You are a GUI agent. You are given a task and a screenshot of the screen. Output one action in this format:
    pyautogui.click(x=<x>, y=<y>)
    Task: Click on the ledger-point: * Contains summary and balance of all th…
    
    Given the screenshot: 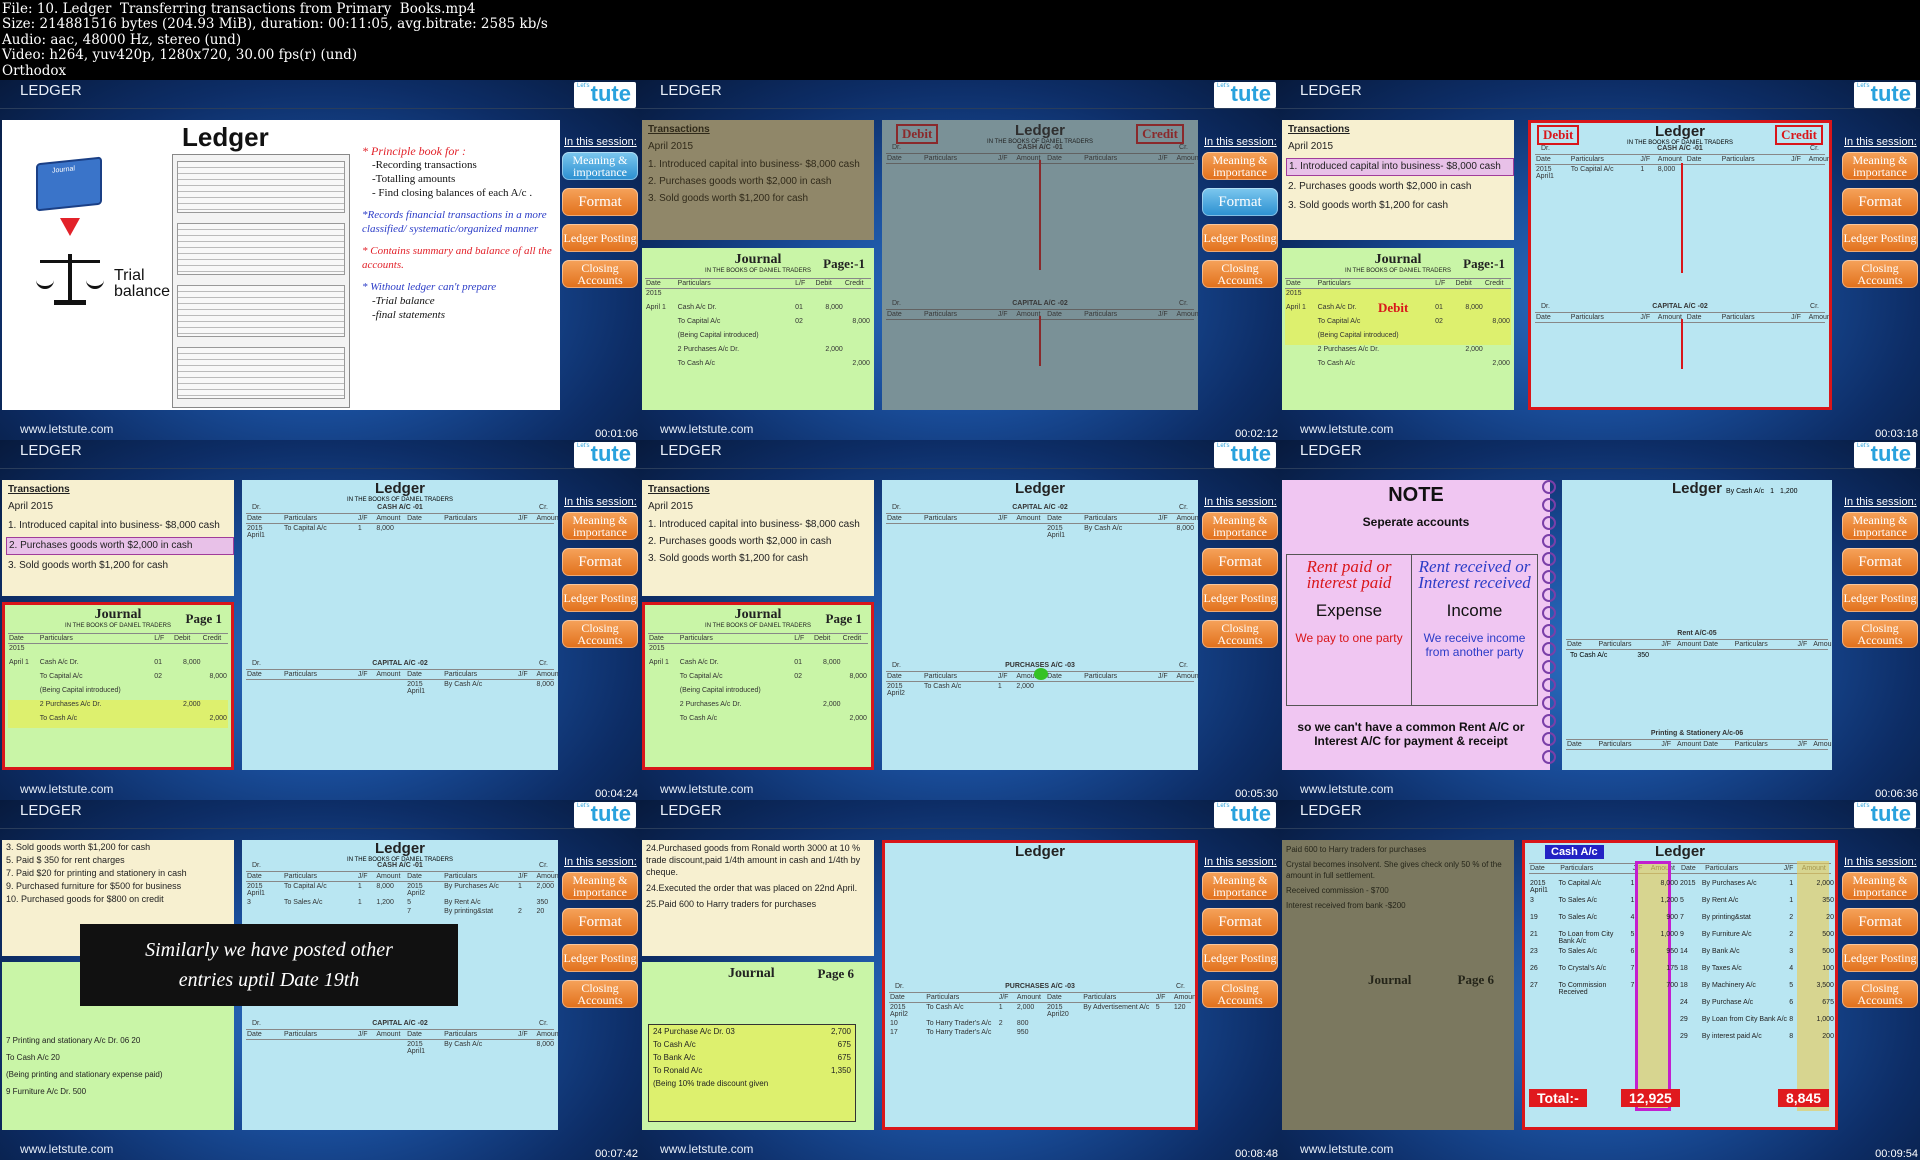 What is the action you would take?
    pyautogui.click(x=457, y=258)
    